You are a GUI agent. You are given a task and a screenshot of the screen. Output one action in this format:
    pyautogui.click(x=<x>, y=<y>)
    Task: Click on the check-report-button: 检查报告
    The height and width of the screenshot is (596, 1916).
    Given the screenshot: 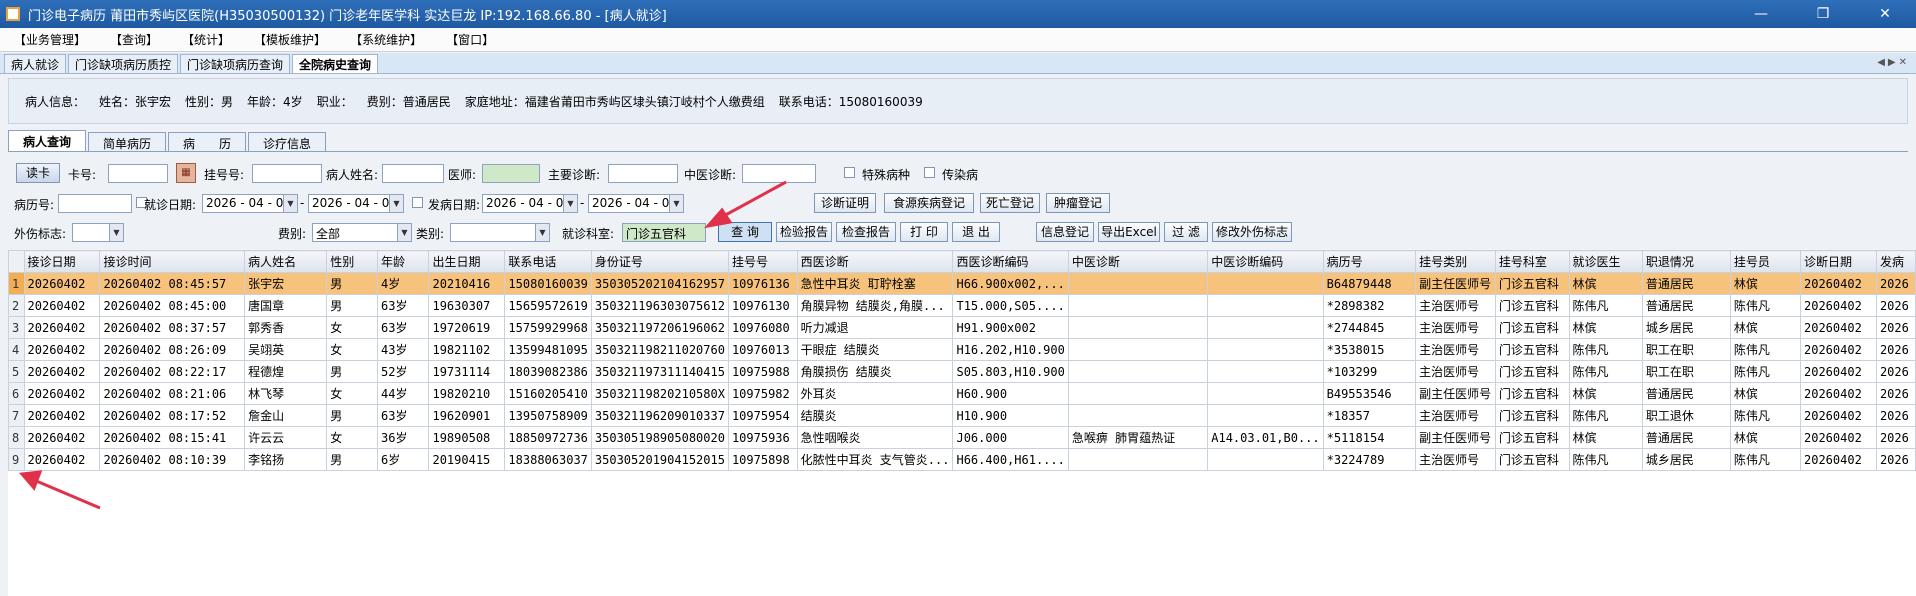 What is the action you would take?
    pyautogui.click(x=866, y=232)
    